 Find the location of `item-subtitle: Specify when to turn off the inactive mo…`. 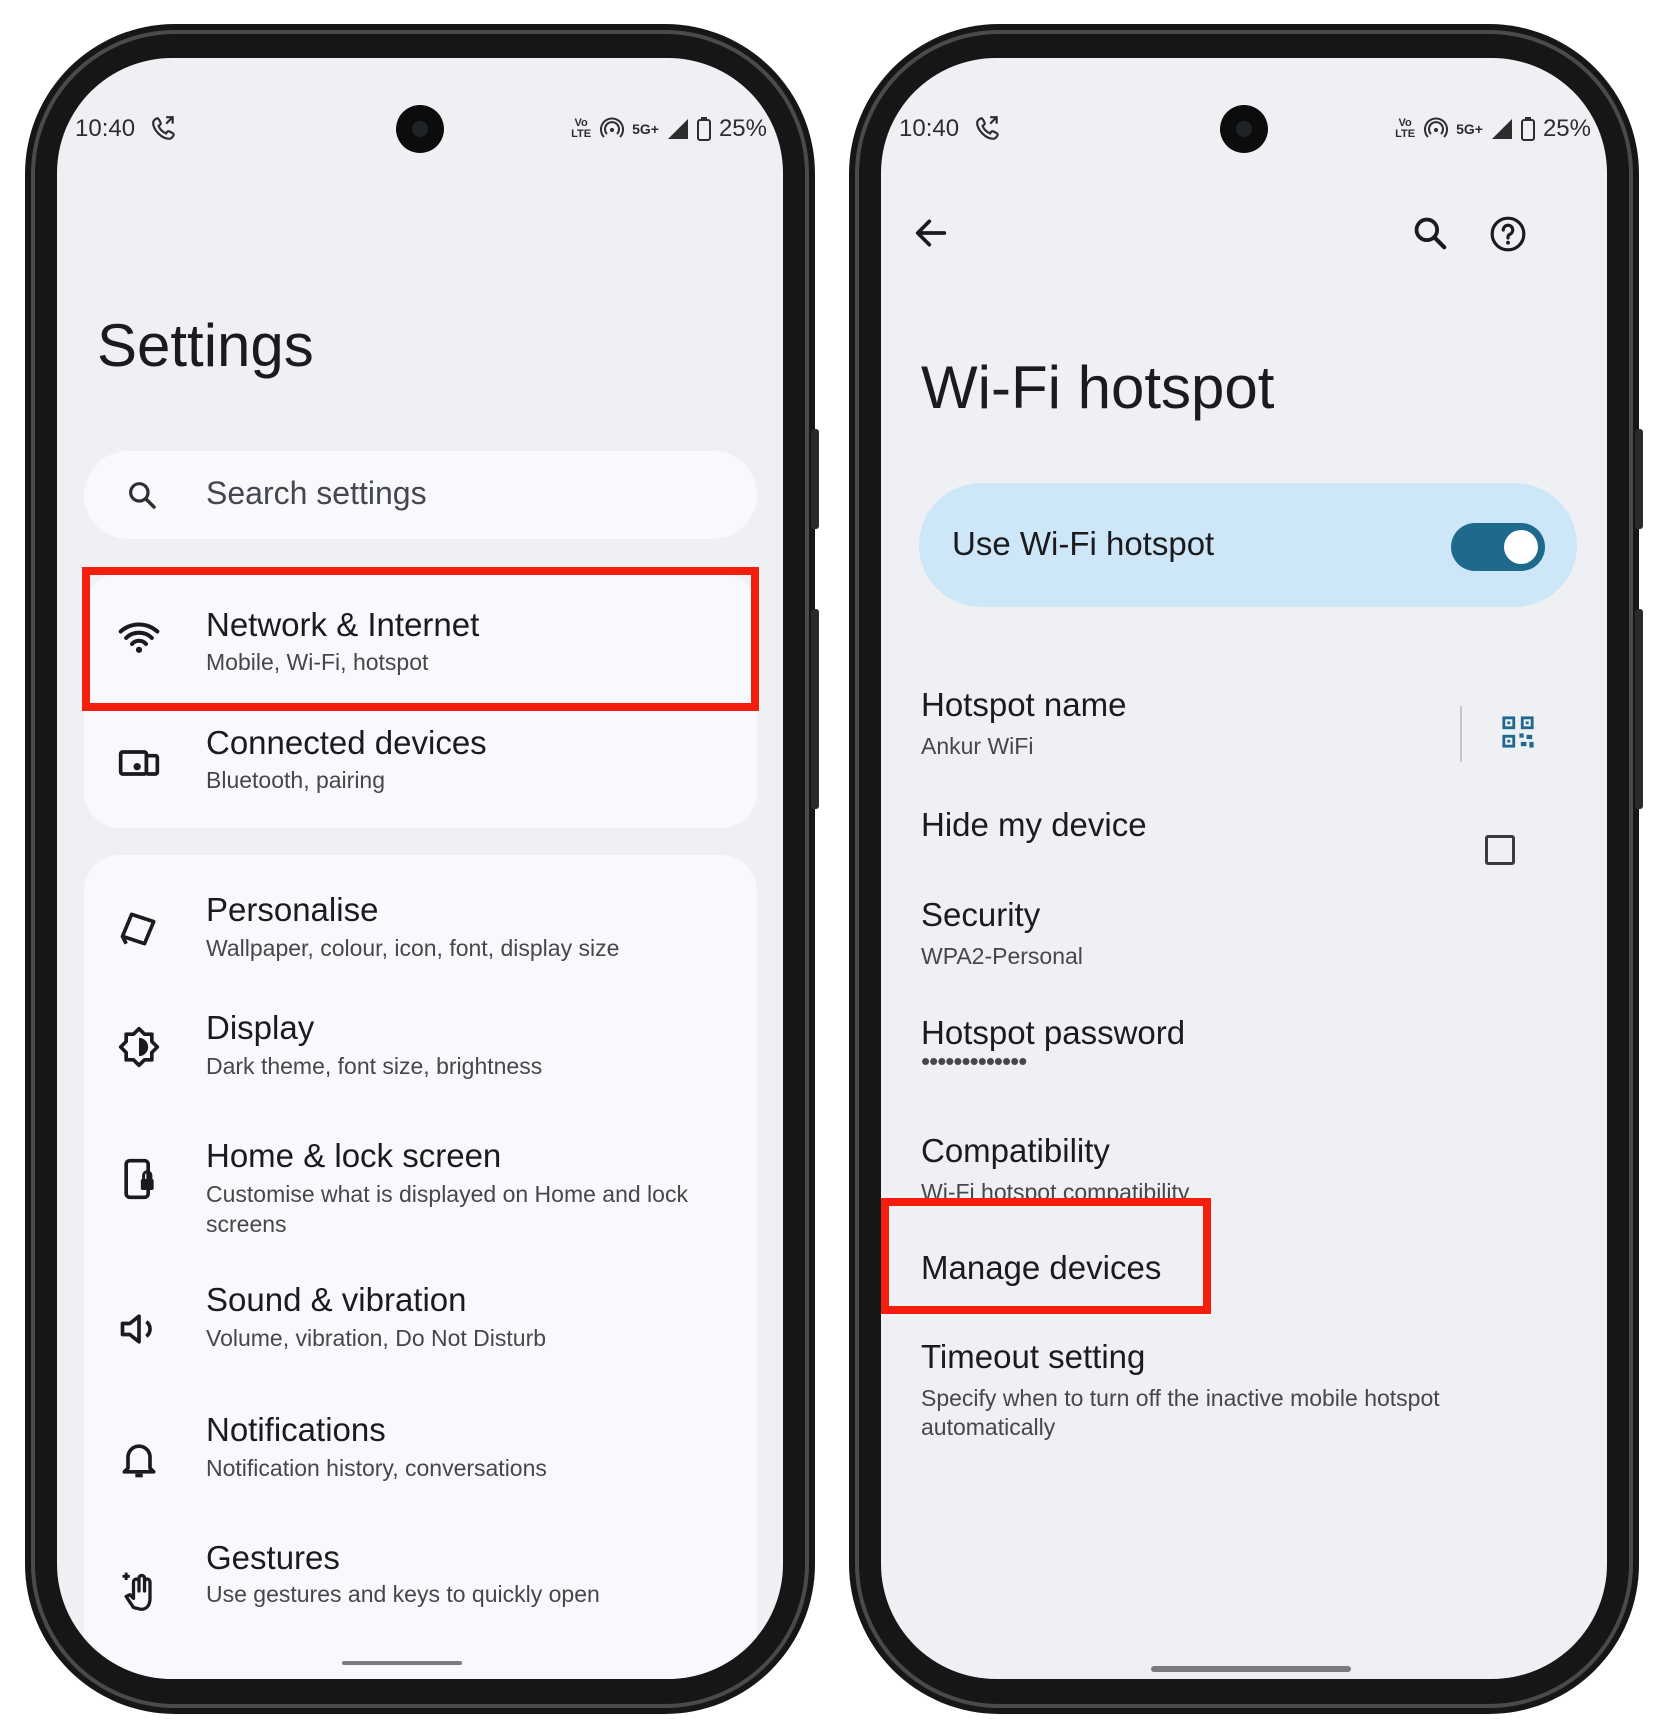

item-subtitle: Specify when to turn off the inactive mo… is located at coordinates (1180, 1412).